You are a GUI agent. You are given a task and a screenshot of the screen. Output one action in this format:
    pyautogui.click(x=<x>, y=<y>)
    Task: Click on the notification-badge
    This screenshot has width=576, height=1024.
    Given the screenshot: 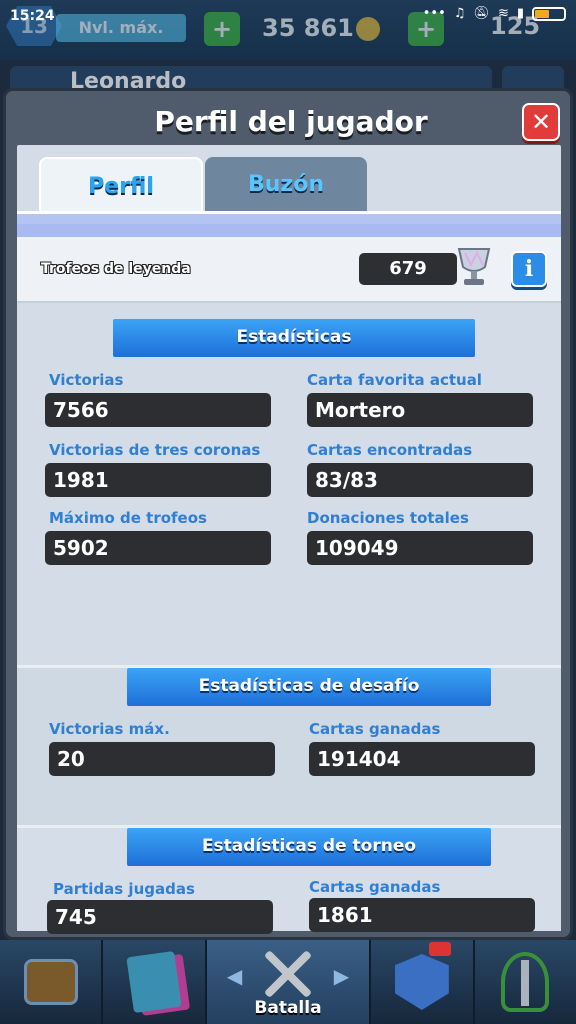 What is the action you would take?
    pyautogui.click(x=439, y=949)
    